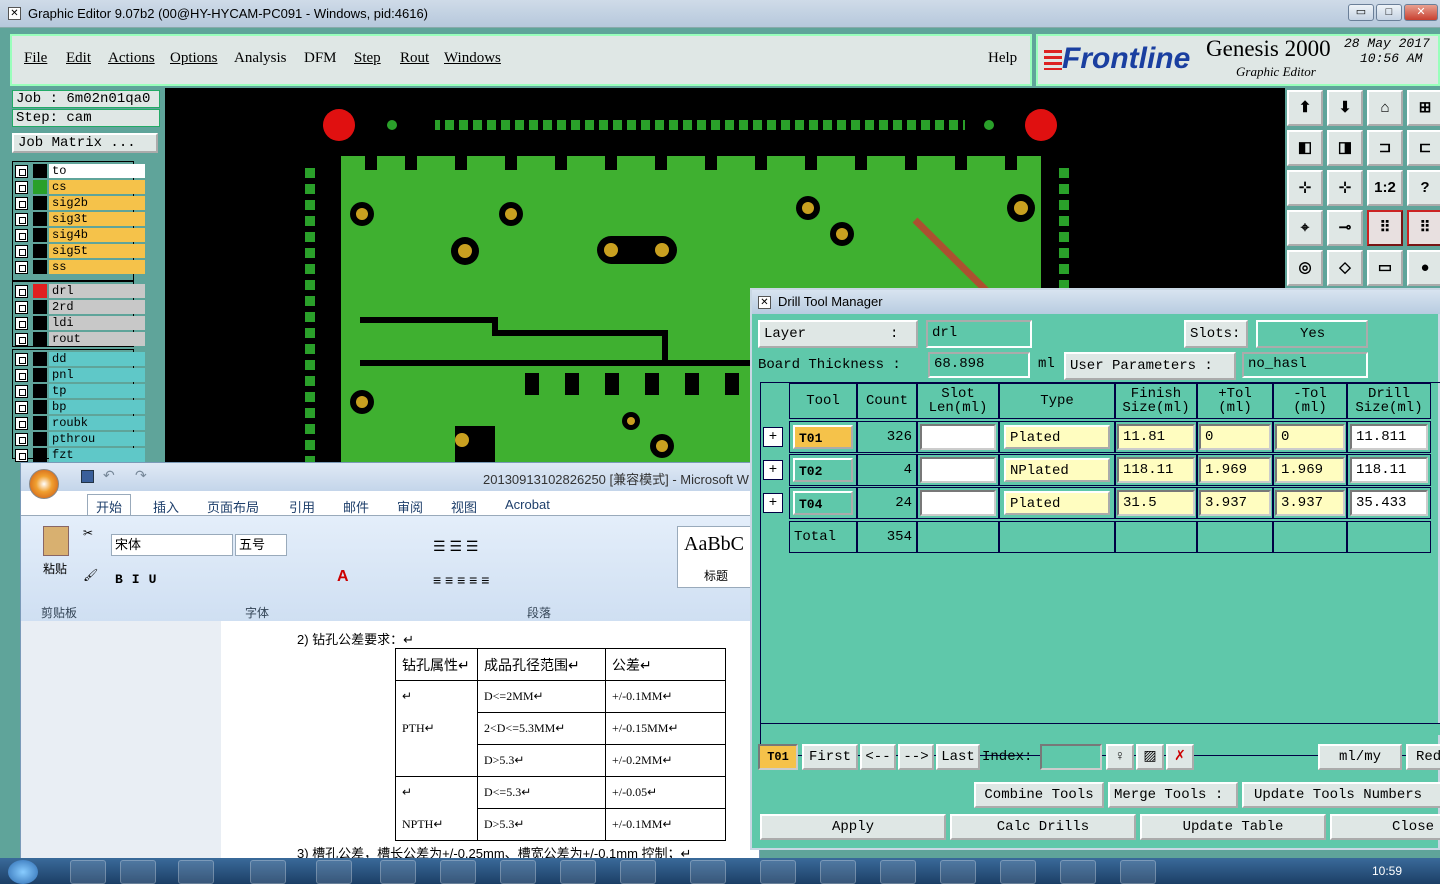 This screenshot has height=884, width=1440. I want to click on layer-row-pthrou: pthrou, so click(80, 439).